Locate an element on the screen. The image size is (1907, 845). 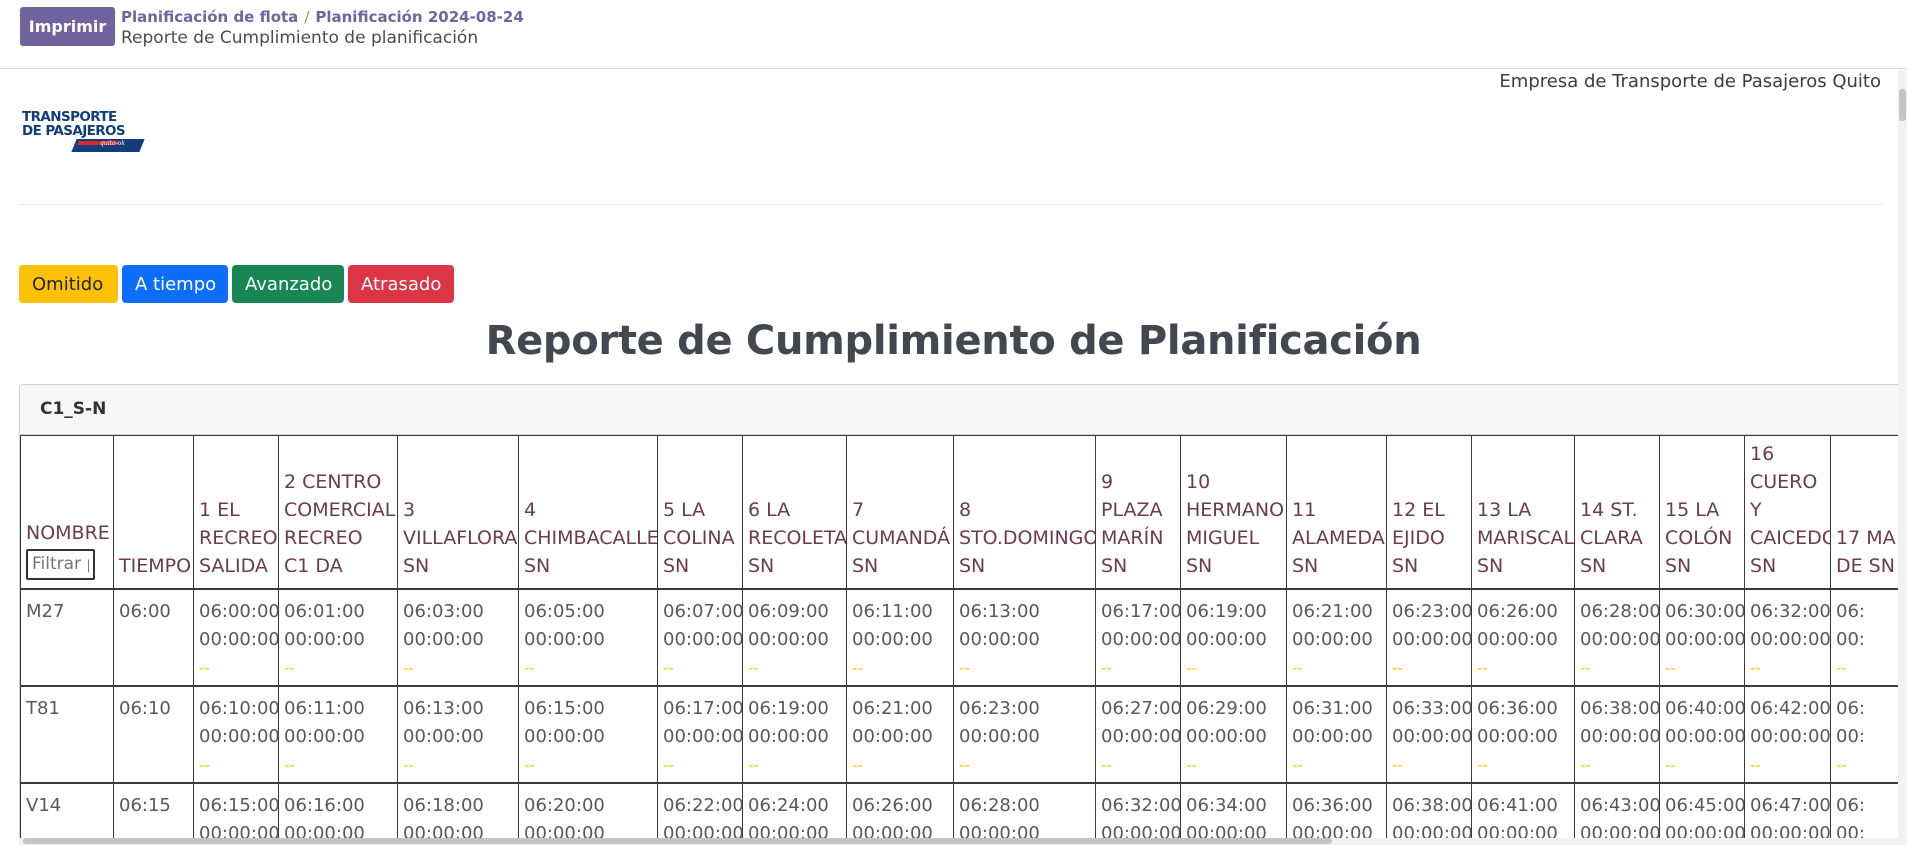
planned-time: 06:31:00 is located at coordinates (1332, 708).